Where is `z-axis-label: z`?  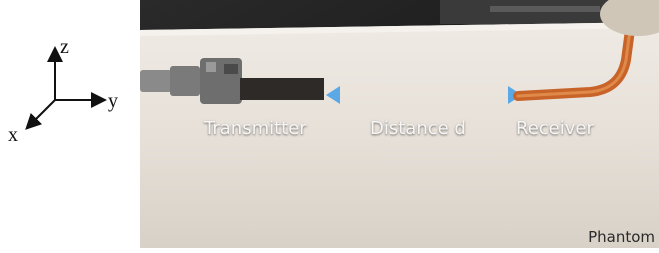 z-axis-label: z is located at coordinates (64, 47).